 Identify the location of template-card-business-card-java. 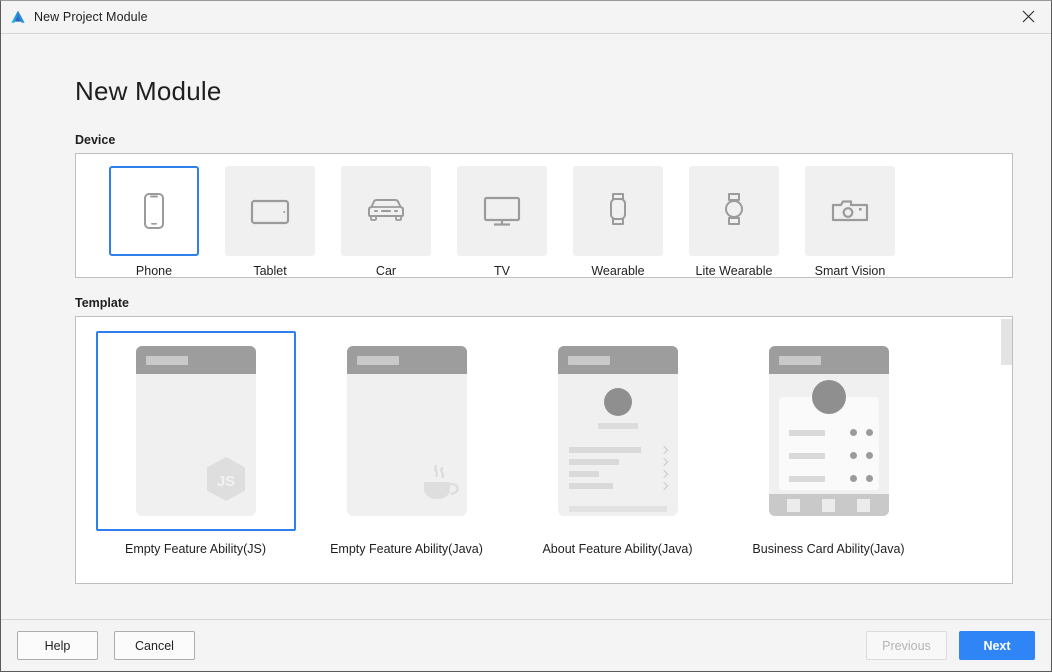
(828, 431).